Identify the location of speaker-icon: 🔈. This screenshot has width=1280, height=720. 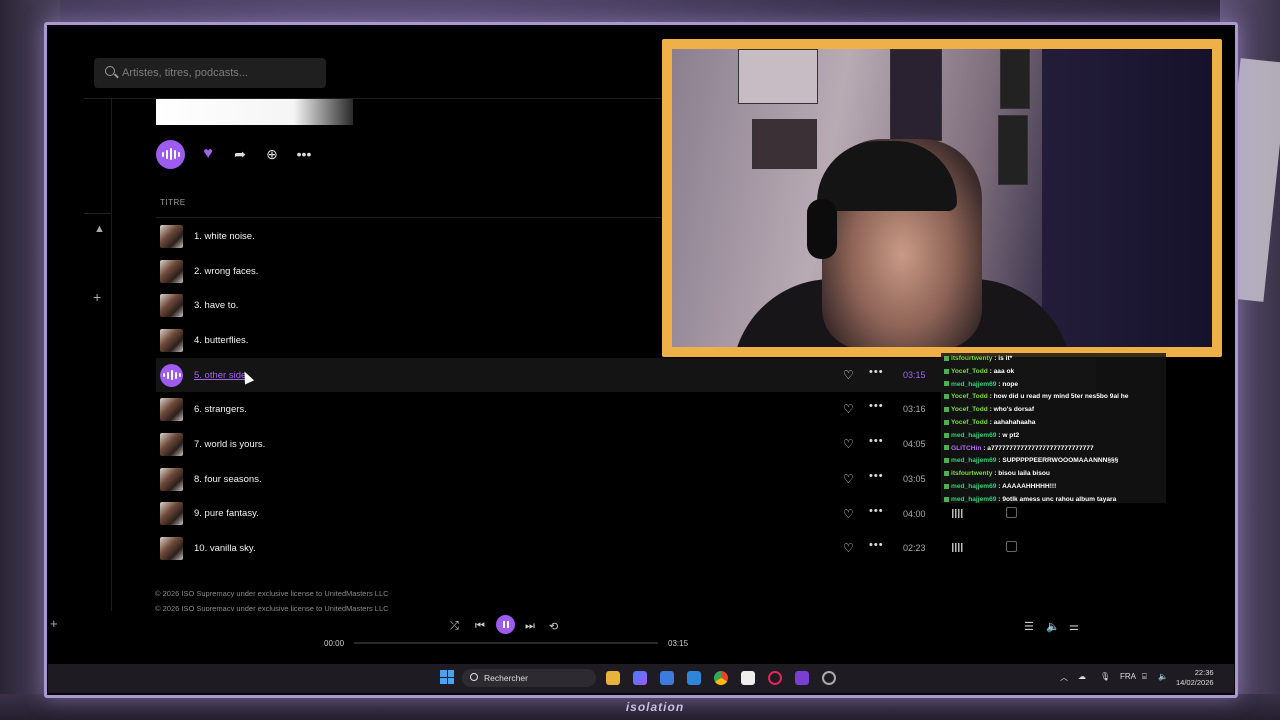
(1163, 676).